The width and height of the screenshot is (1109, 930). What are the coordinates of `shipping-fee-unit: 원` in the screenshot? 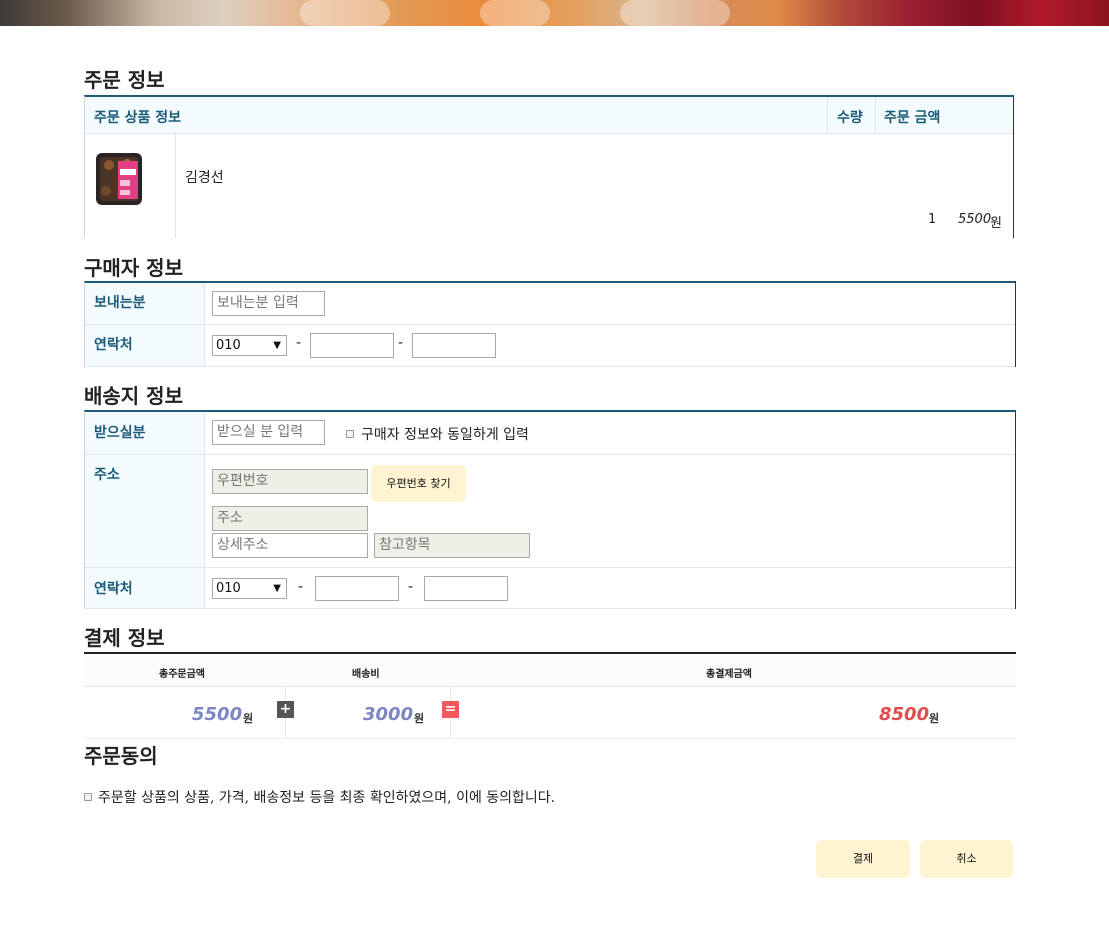 It's located at (419, 718).